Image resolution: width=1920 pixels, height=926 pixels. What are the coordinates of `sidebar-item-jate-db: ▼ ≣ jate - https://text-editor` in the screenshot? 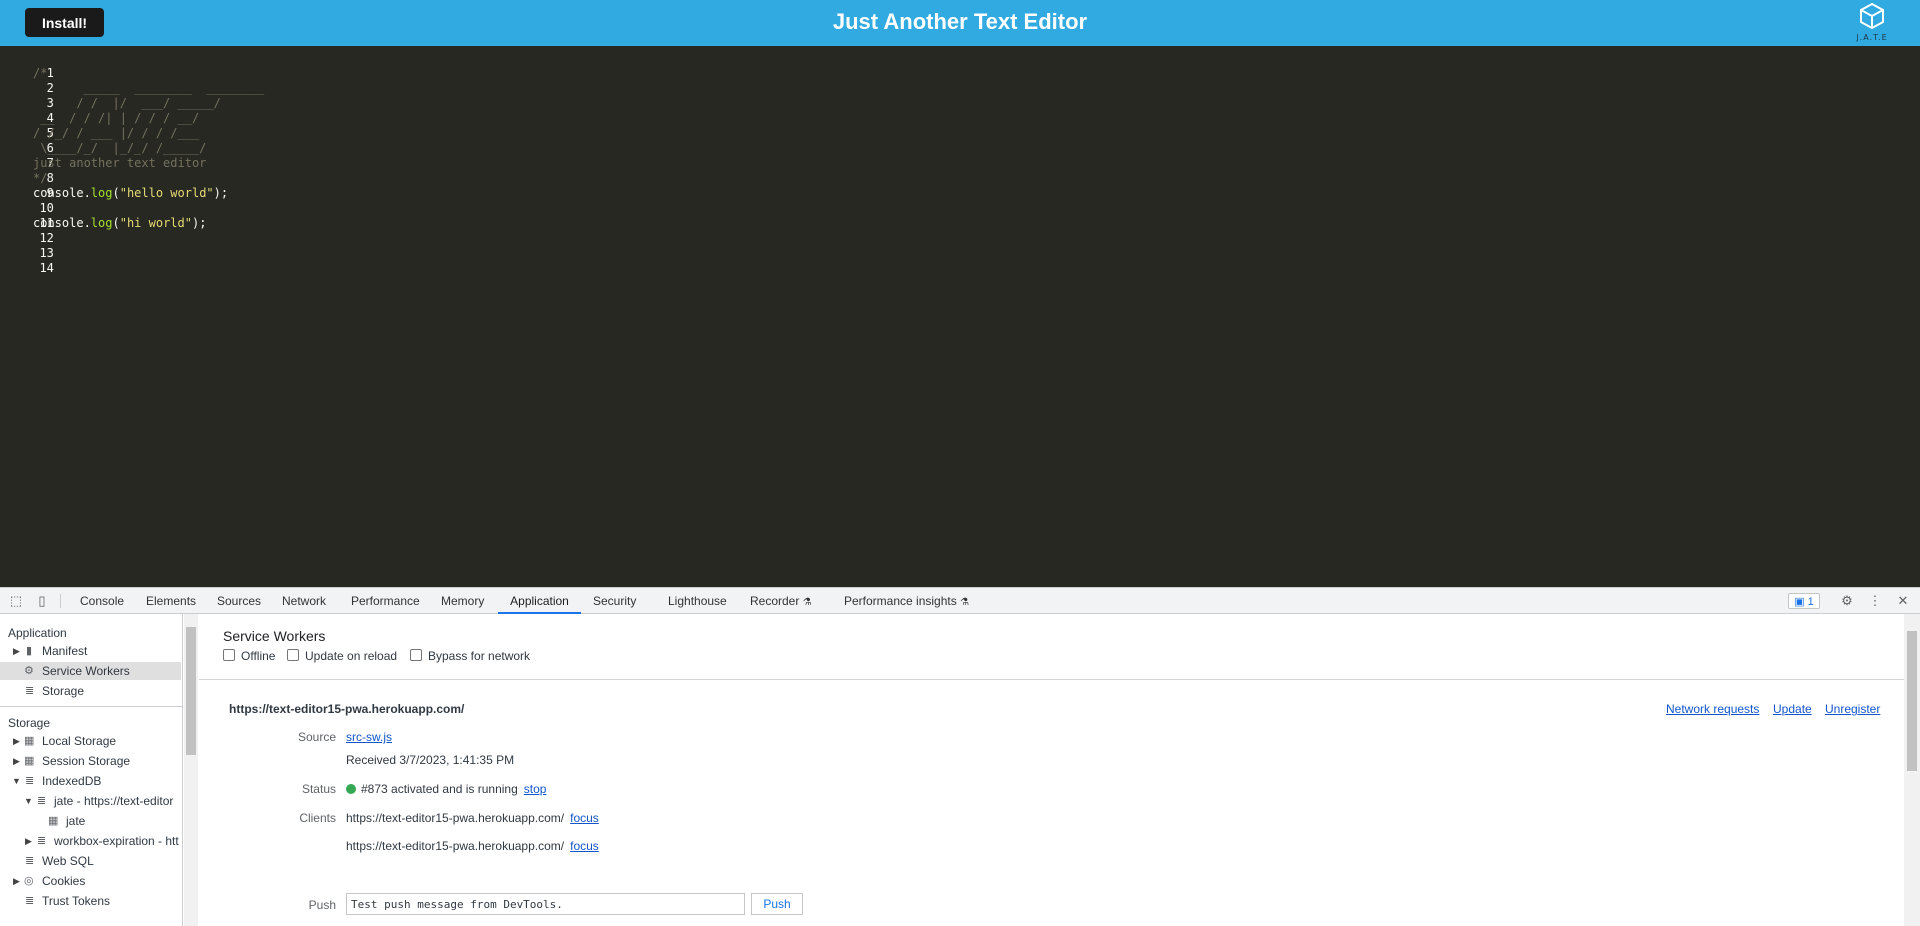 It's located at (90, 801).